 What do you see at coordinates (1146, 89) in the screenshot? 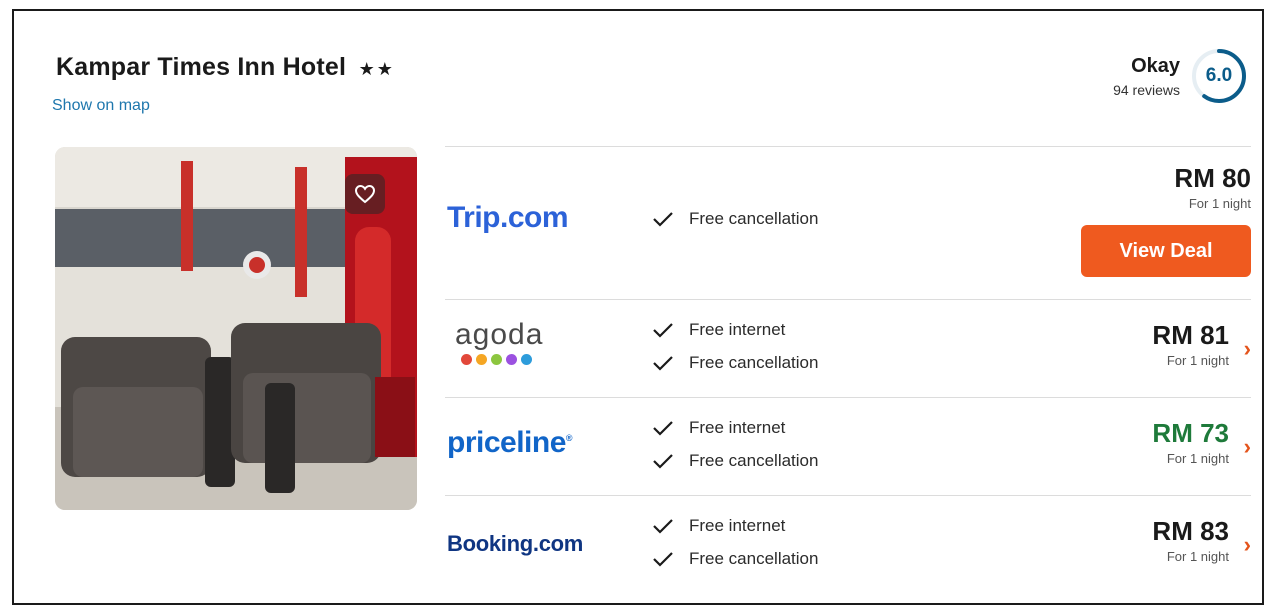
I see `review-count: 94 reviews` at bounding box center [1146, 89].